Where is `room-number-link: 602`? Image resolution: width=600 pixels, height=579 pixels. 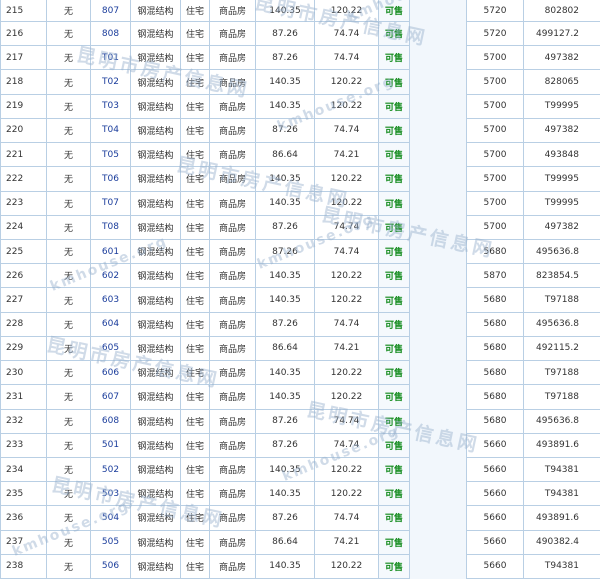 room-number-link: 602 is located at coordinates (111, 276).